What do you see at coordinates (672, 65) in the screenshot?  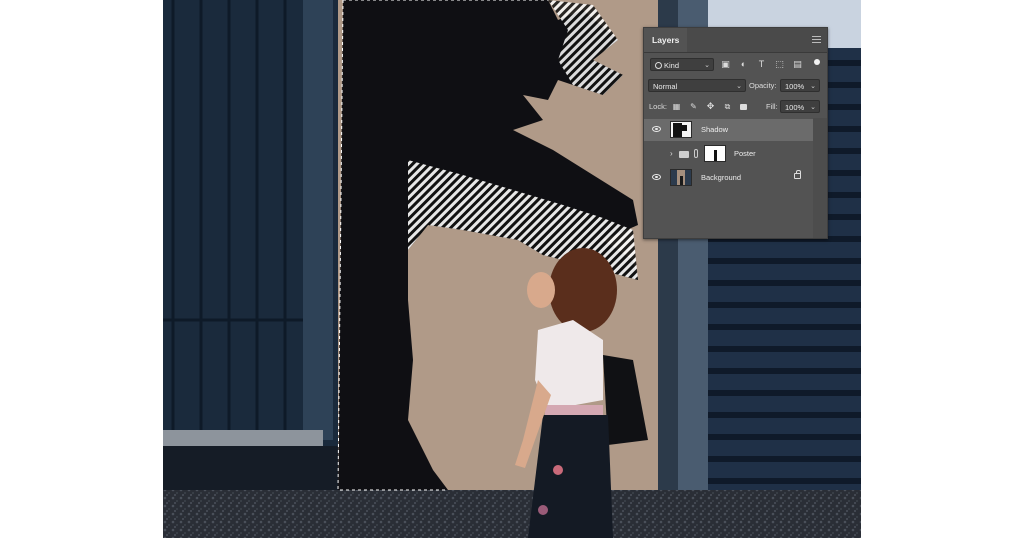 I see `kind-filter-label: Kind` at bounding box center [672, 65].